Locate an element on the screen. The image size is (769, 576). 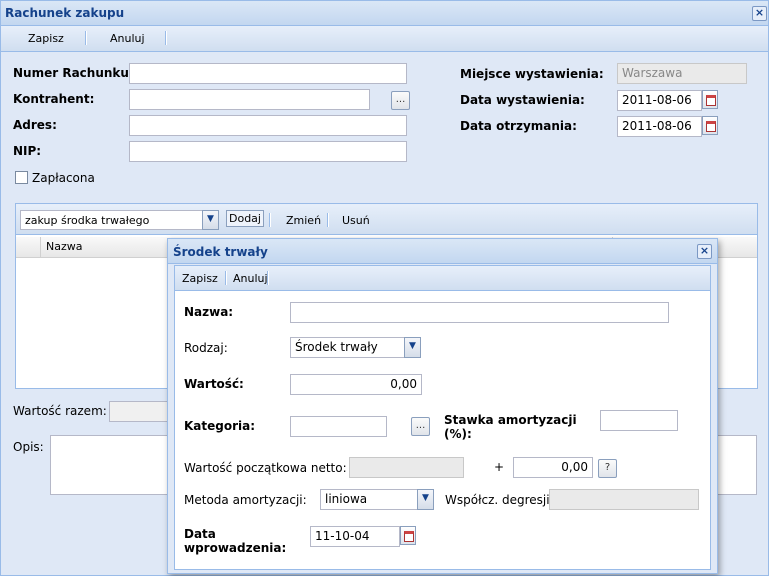
dialog-titlebar: Środek trwały × is located at coordinates (442, 251).